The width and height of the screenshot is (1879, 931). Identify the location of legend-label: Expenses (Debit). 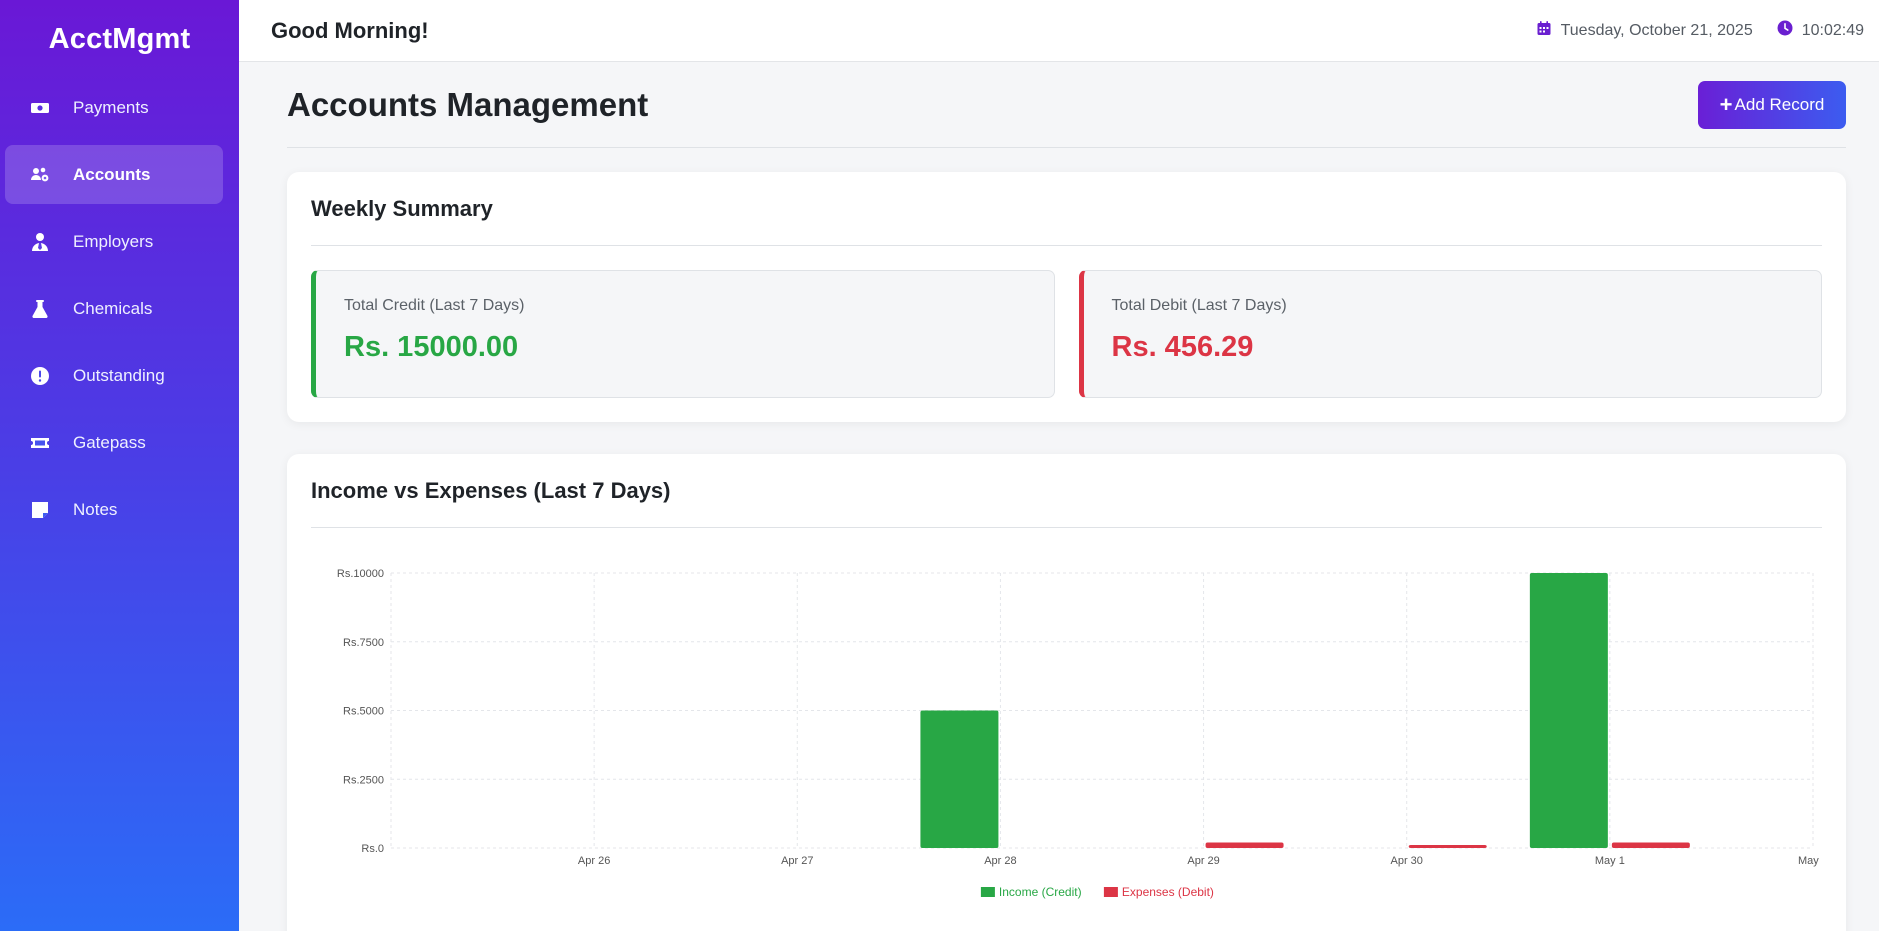
(1168, 892).